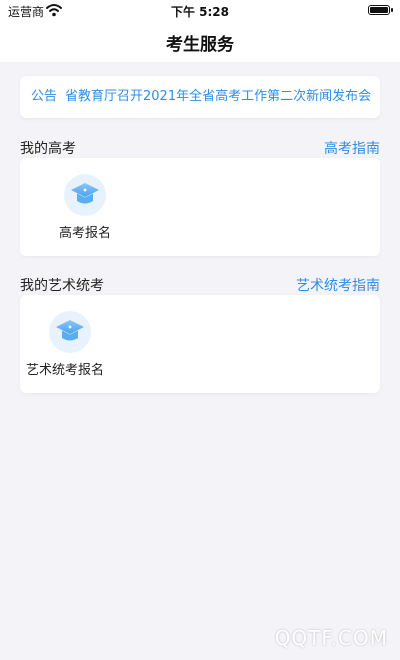 This screenshot has height=660, width=400. Describe the element at coordinates (200, 285) in the screenshot. I see `section-header-art: 我的艺术统考 艺术统考指南` at that location.